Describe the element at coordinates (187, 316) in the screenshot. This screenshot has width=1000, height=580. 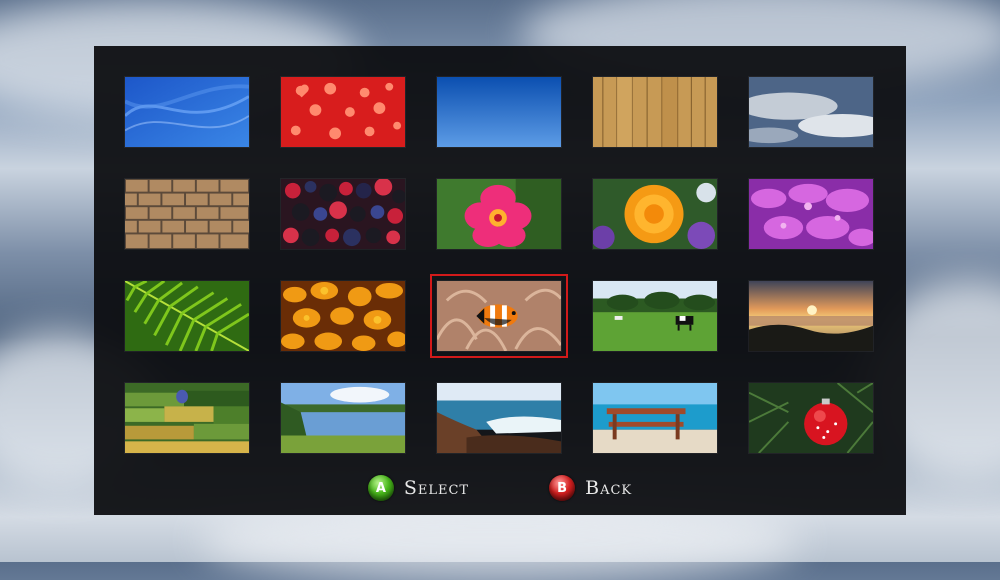
I see `wallpaper-tile-fern` at that location.